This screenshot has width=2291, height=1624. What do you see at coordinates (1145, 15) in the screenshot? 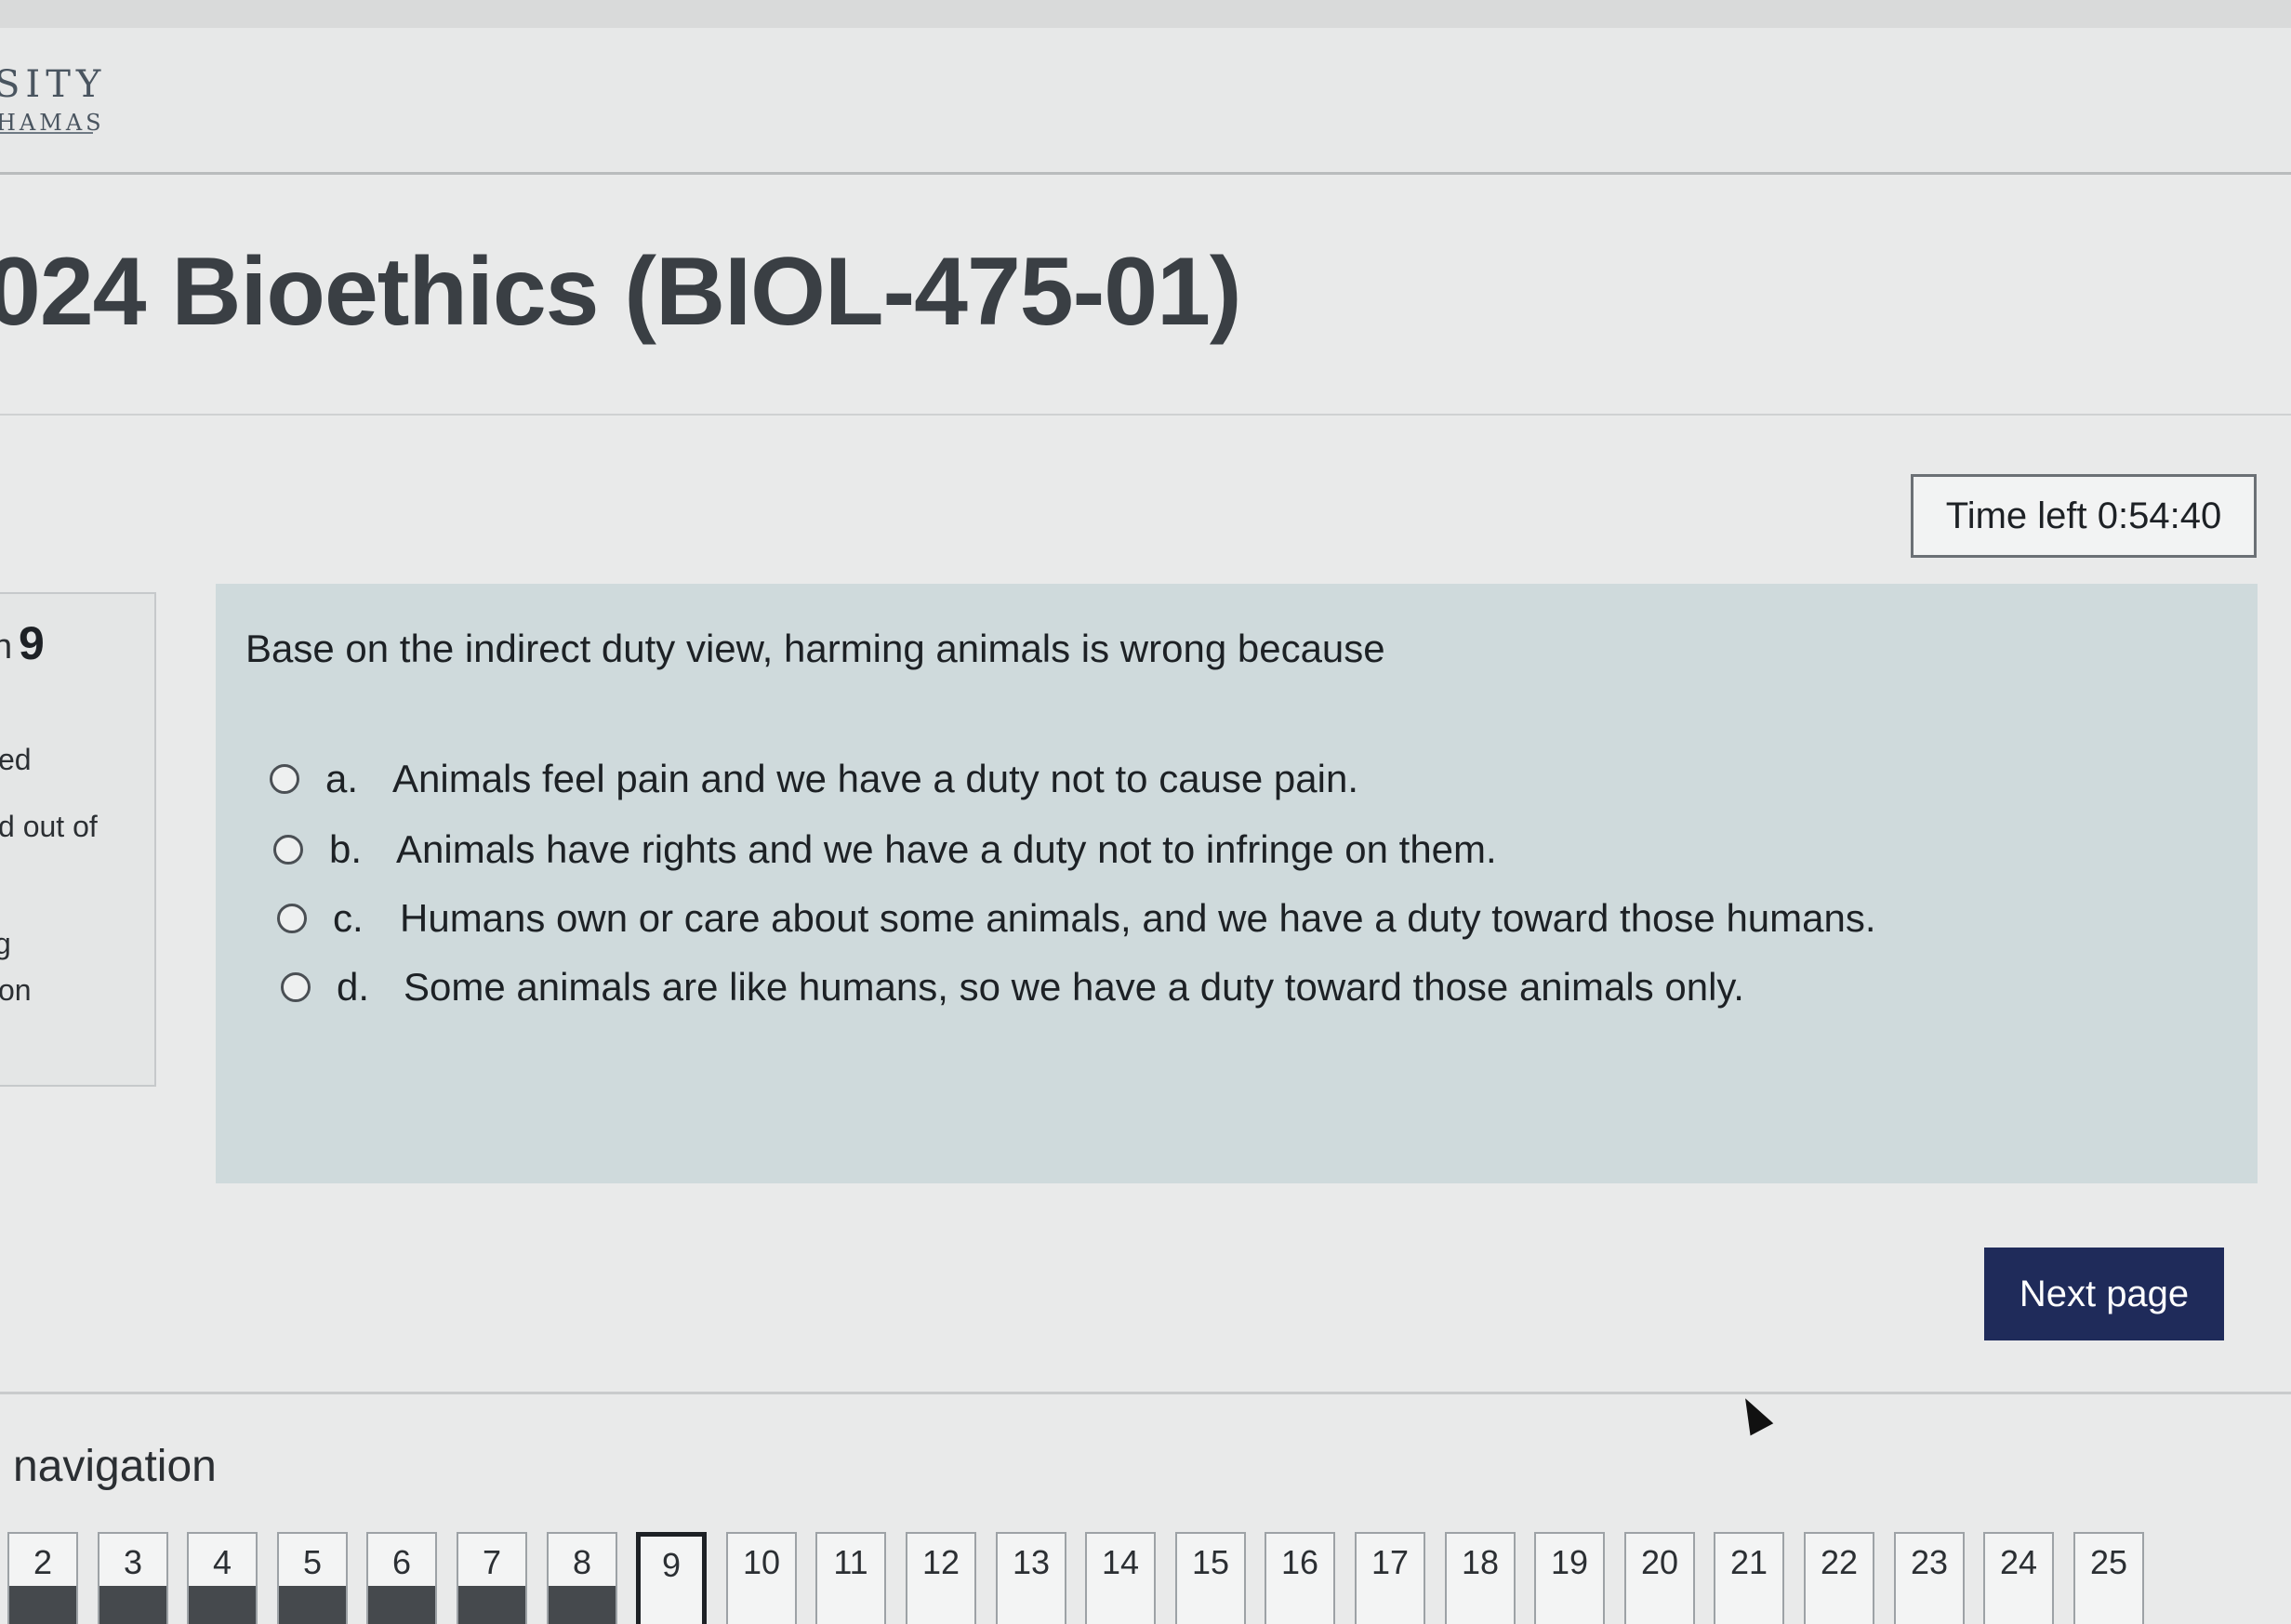
I see `browser-top-strip` at bounding box center [1145, 15].